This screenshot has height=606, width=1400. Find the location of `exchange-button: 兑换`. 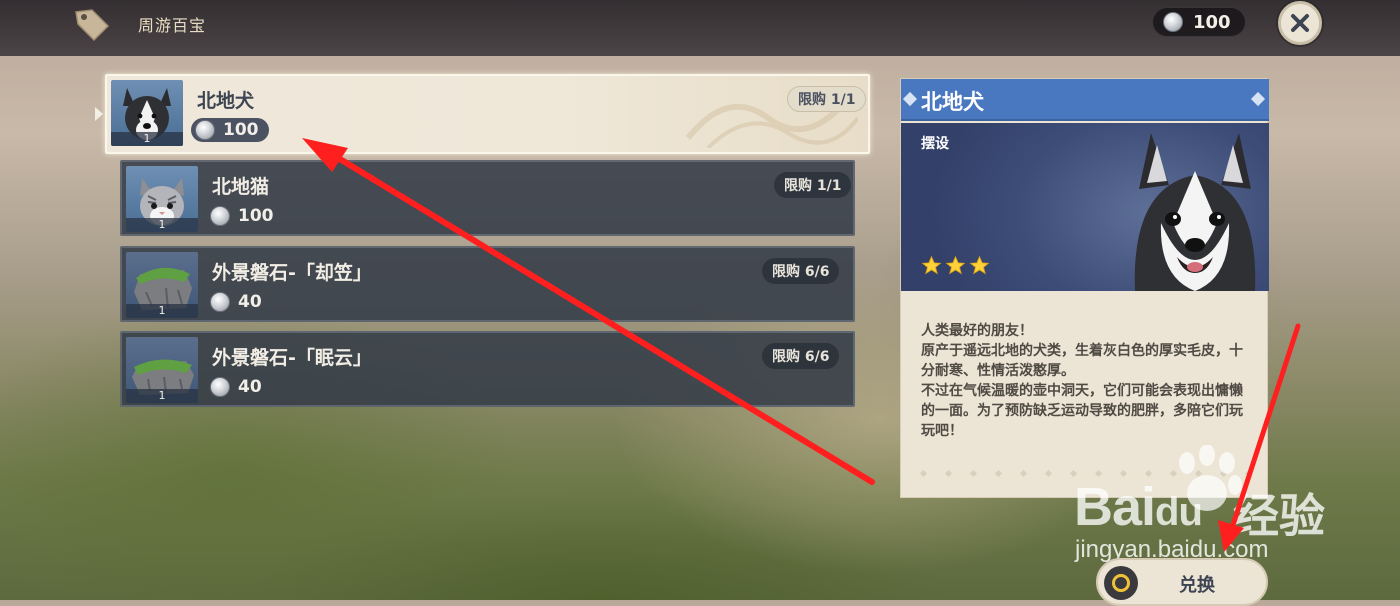

exchange-button: 兑换 is located at coordinates (1182, 582).